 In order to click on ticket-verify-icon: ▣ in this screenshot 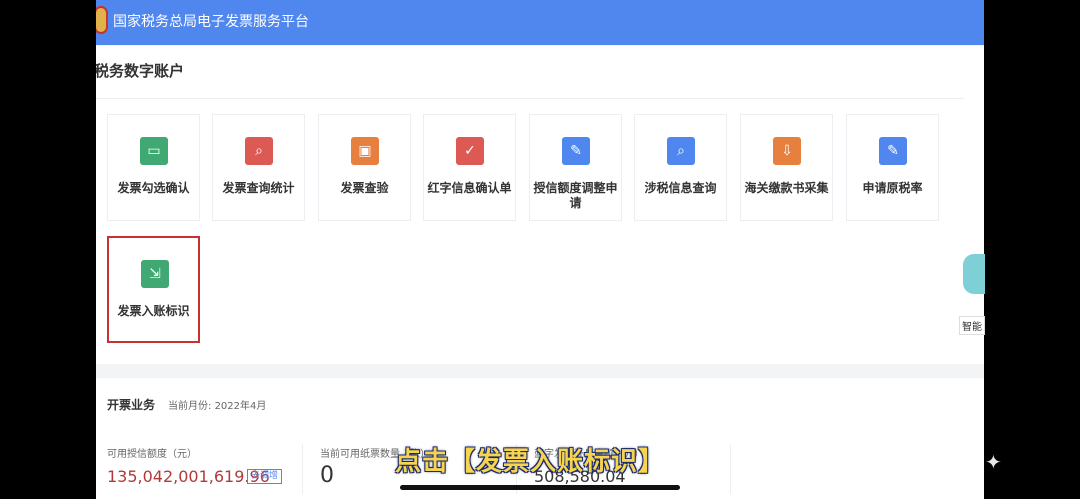, I will do `click(365, 151)`.